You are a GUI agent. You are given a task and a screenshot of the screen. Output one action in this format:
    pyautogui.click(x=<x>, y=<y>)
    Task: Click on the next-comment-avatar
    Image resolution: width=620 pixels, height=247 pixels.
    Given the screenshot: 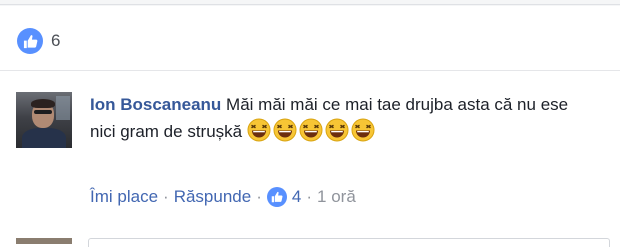 What is the action you would take?
    pyautogui.click(x=44, y=241)
    